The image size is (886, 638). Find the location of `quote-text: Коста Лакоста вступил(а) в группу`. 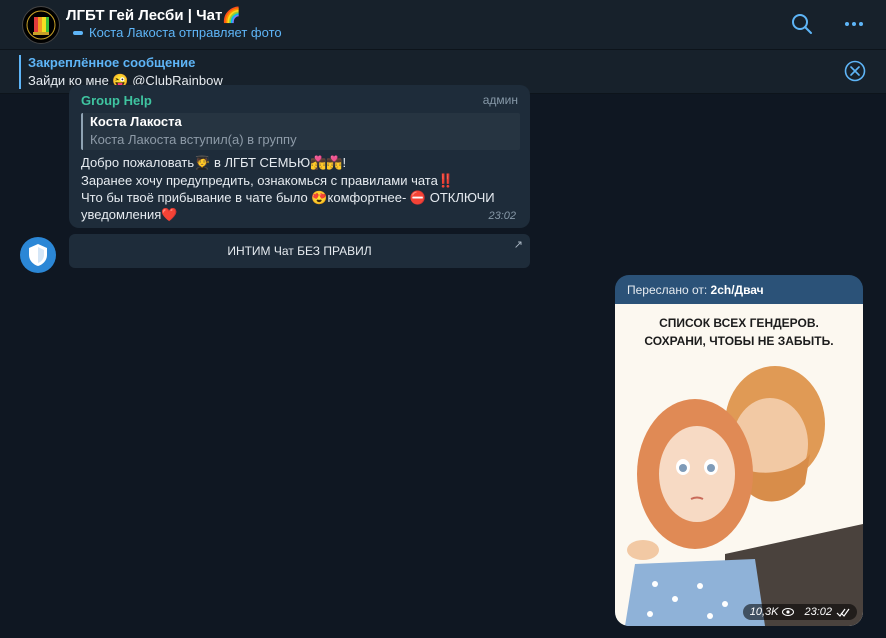

quote-text: Коста Лакоста вступил(а) в группу is located at coordinates (193, 139).